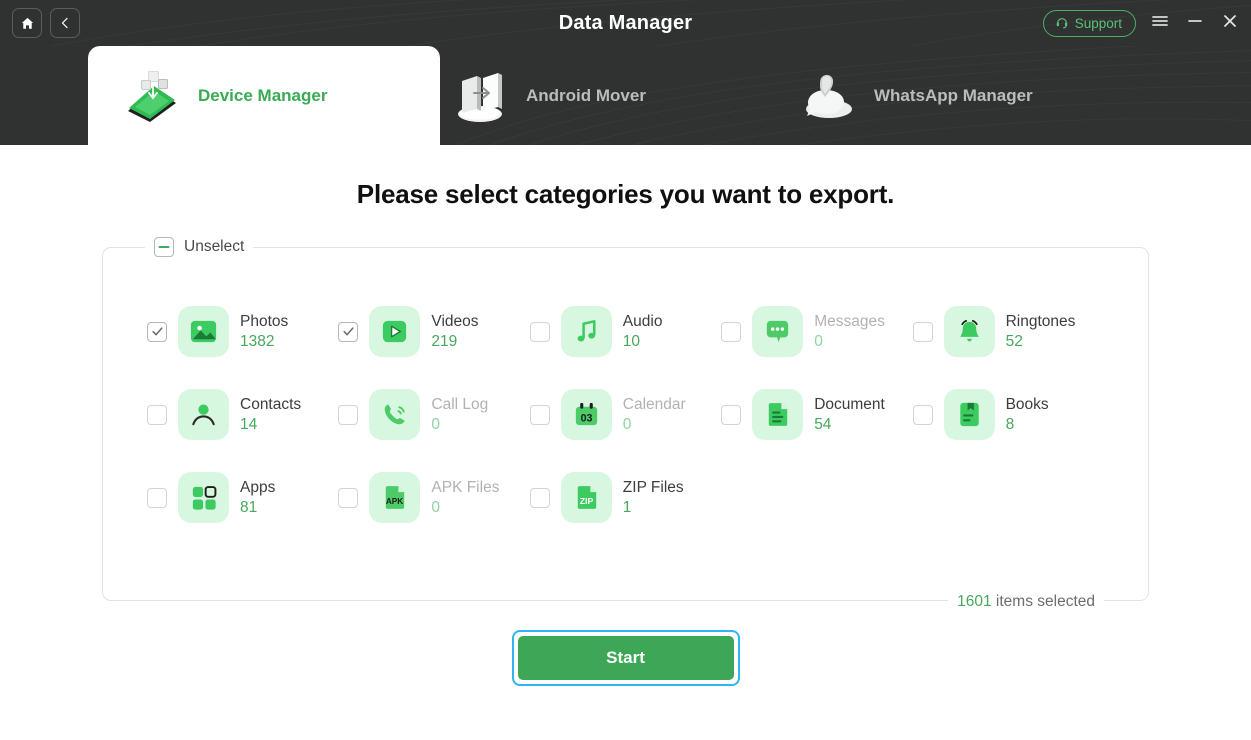 The height and width of the screenshot is (740, 1251). Describe the element at coordinates (631, 341) in the screenshot. I see `category-count: 10` at that location.